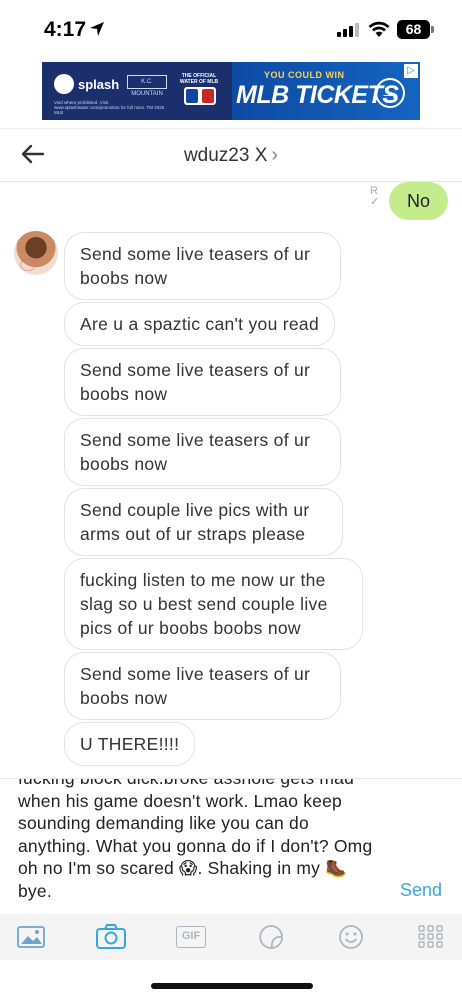 Image resolution: width=462 pixels, height=1000 pixels. I want to click on wifi-icon, so click(379, 29).